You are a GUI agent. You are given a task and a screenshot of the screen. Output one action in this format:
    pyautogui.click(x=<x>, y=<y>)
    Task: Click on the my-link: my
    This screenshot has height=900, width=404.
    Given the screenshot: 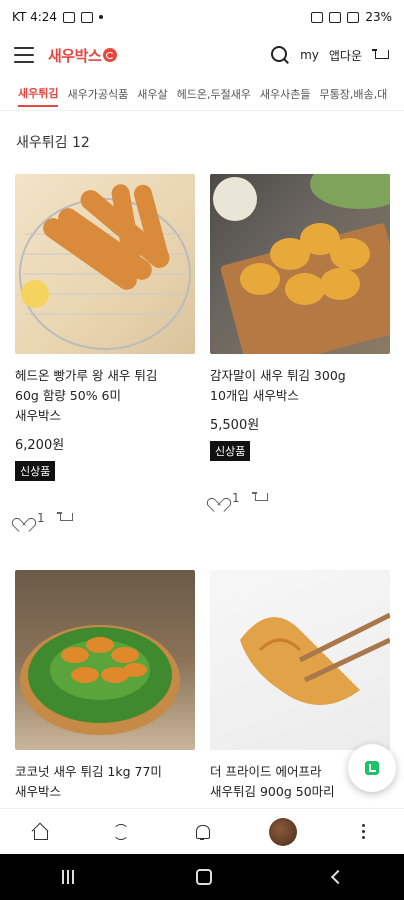 What is the action you would take?
    pyautogui.click(x=309, y=55)
    